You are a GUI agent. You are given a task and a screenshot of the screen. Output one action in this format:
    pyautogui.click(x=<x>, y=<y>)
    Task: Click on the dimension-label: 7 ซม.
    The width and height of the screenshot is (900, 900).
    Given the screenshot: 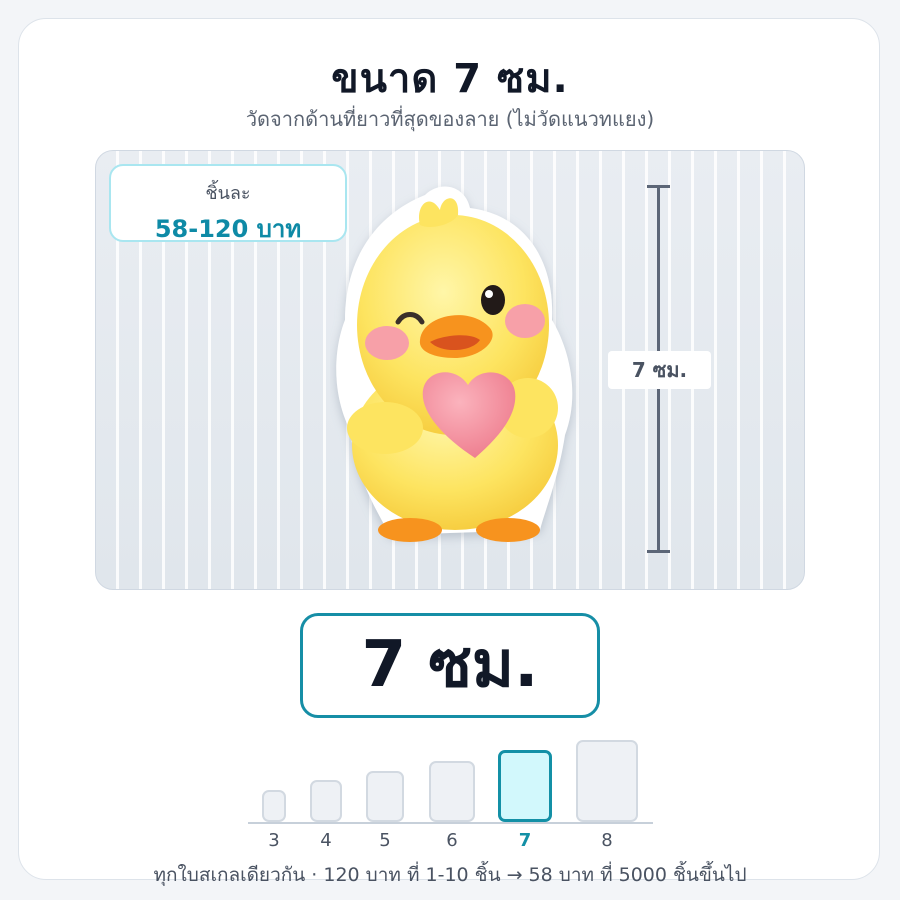 What is the action you would take?
    pyautogui.click(x=659, y=370)
    